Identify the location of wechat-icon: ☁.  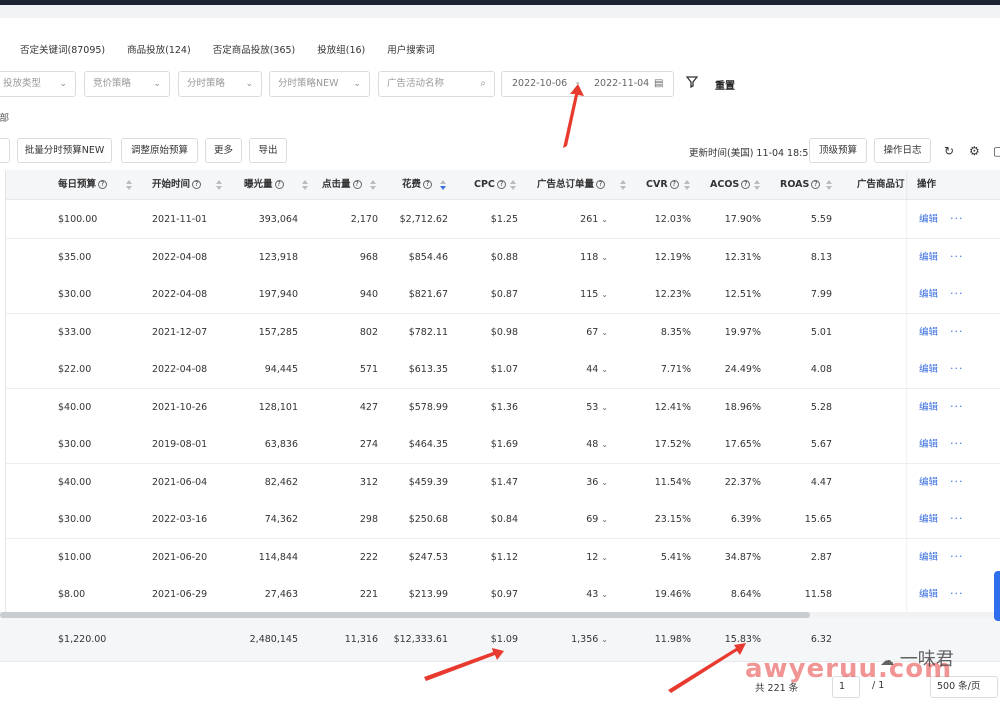
(887, 661).